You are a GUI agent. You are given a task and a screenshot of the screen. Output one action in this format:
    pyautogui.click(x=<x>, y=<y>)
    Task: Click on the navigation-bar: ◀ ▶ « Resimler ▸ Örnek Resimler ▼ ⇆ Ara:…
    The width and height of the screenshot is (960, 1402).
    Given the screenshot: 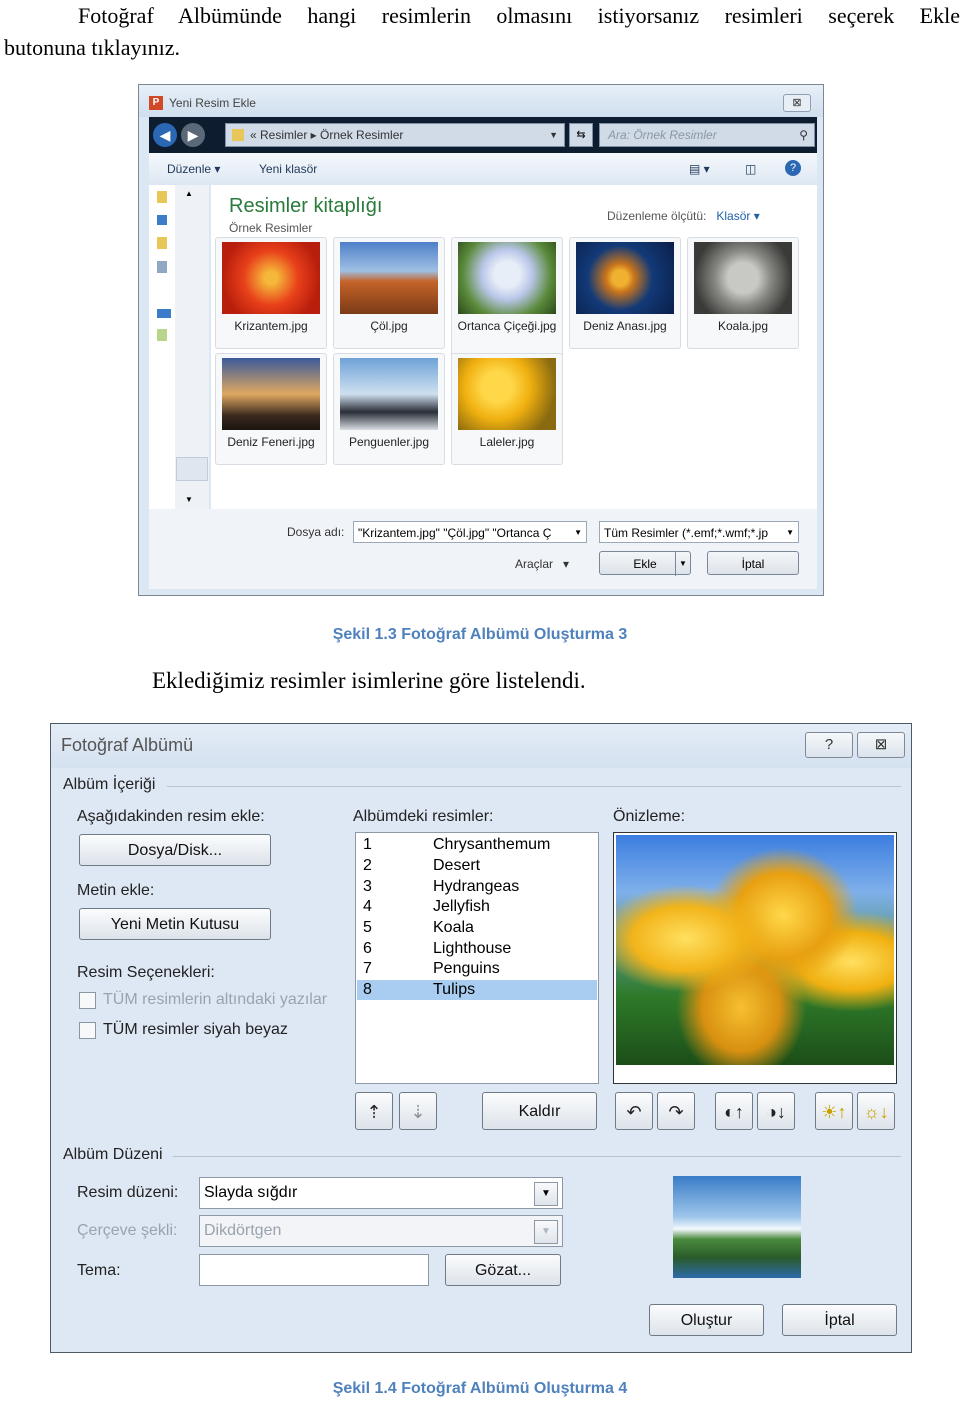 What is the action you would take?
    pyautogui.click(x=483, y=135)
    